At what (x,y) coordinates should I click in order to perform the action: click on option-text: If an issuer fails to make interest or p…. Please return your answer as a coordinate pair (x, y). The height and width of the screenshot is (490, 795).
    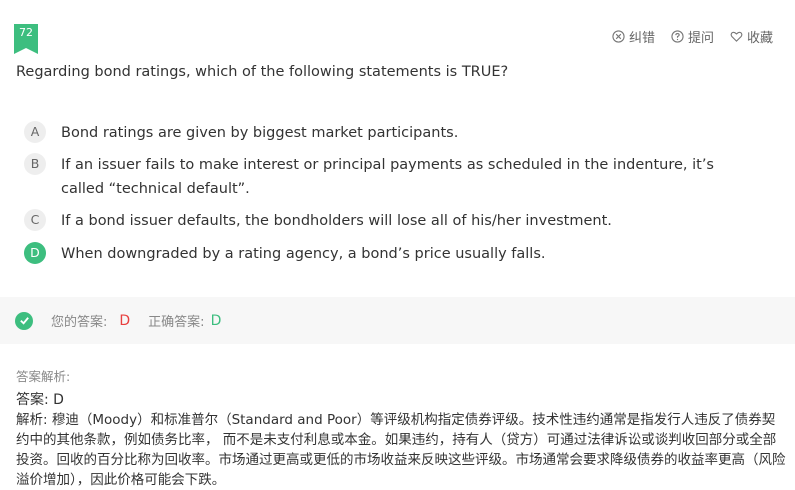
    Looking at the image, I should click on (387, 177).